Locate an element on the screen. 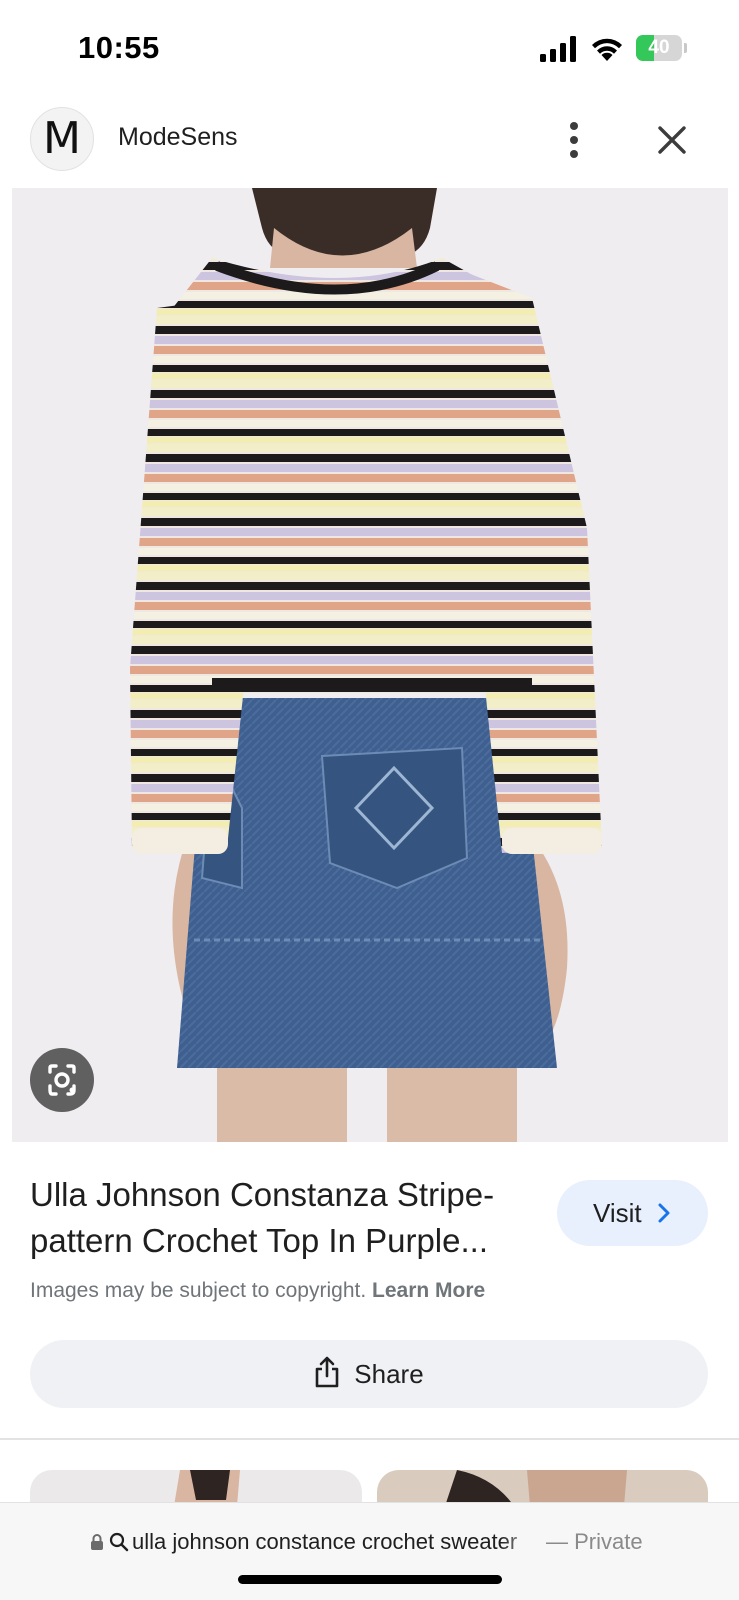 This screenshot has height=1600, width=739. share-label: Share is located at coordinates (389, 1374).